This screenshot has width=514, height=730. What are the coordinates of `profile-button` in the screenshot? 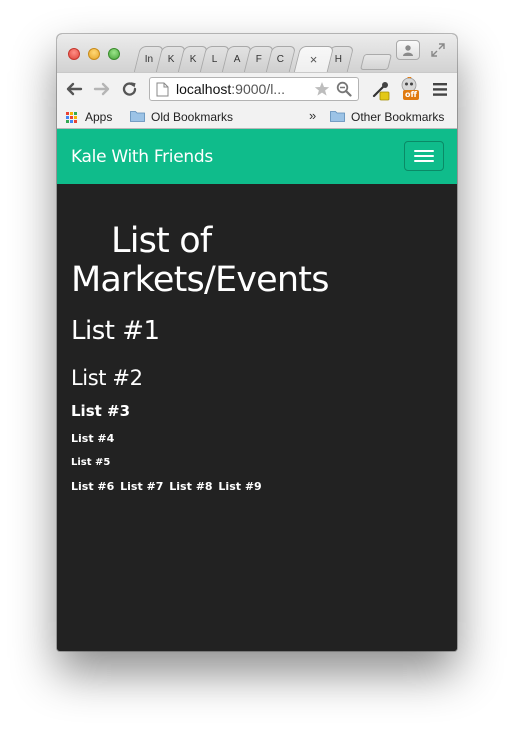 It's located at (408, 50).